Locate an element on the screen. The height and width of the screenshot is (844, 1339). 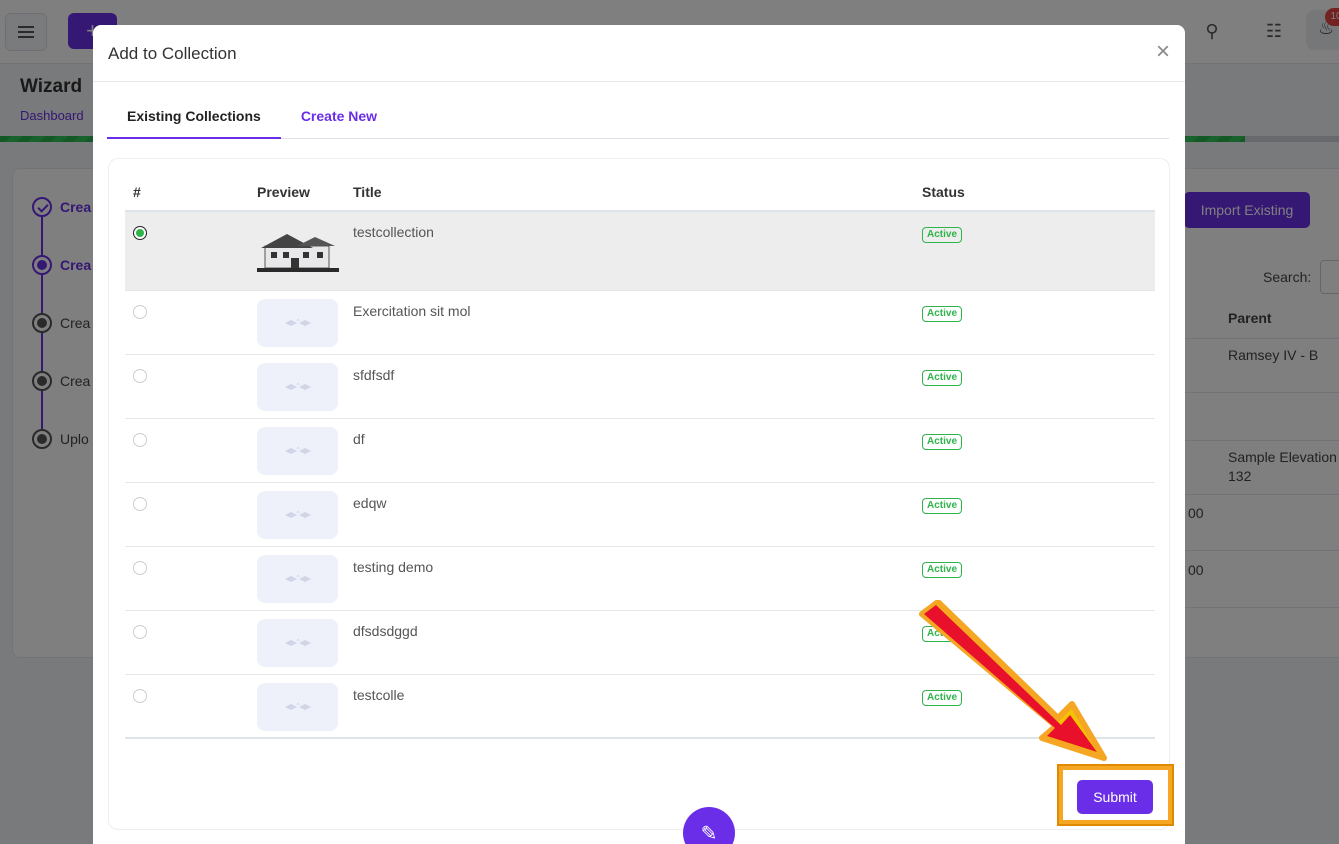
collection-title: edqw is located at coordinates (370, 502).